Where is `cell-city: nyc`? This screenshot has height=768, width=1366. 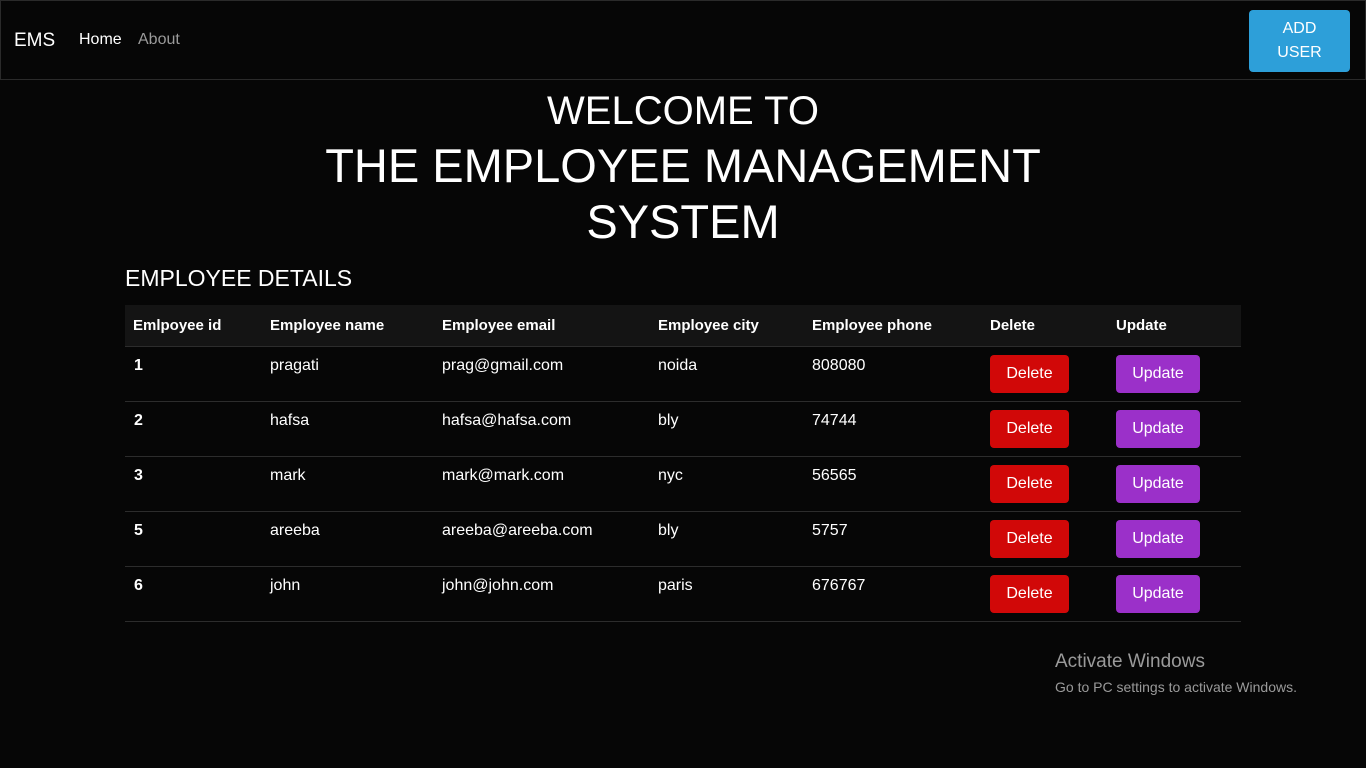 cell-city: nyc is located at coordinates (727, 484).